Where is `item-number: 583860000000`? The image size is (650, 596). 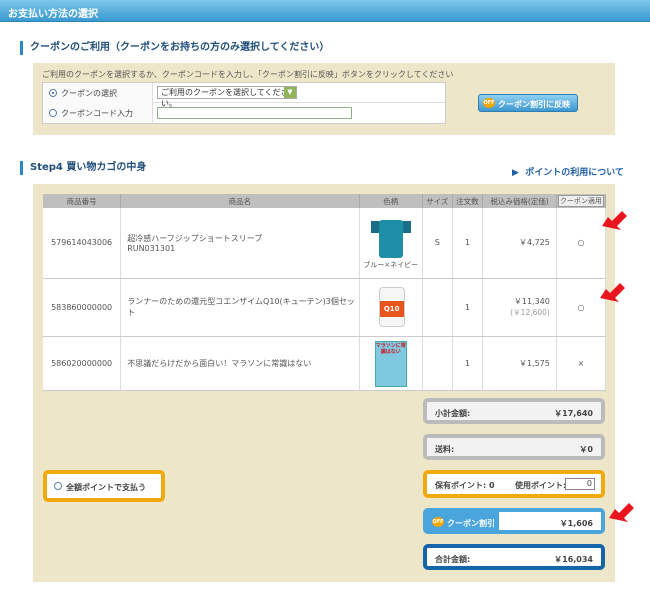 item-number: 583860000000 is located at coordinates (82, 307).